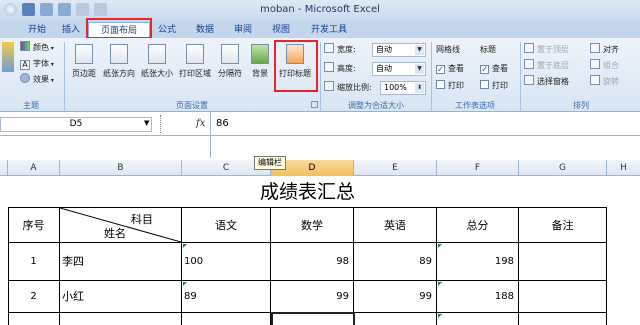  What do you see at coordinates (226, 297) in the screenshot?
I see `table-cell-chinese: 89` at bounding box center [226, 297].